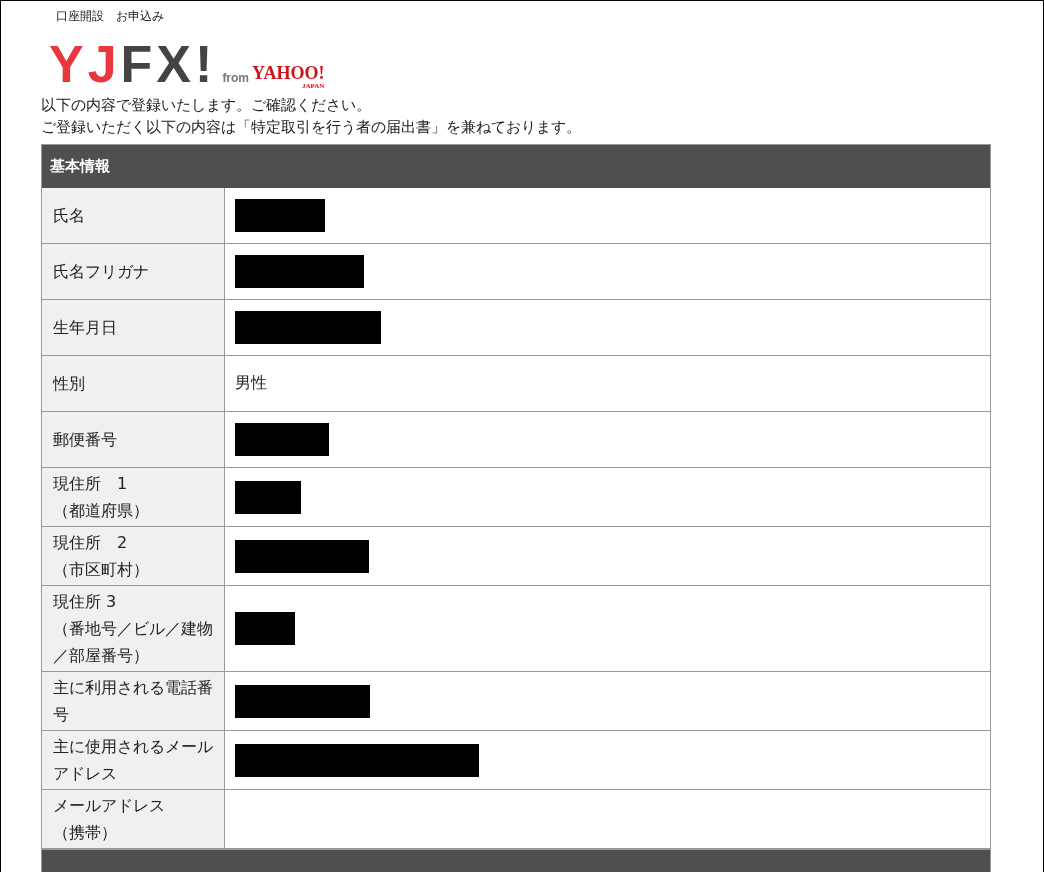 The width and height of the screenshot is (1044, 872). Describe the element at coordinates (251, 383) in the screenshot. I see `field-value: 男性` at that location.